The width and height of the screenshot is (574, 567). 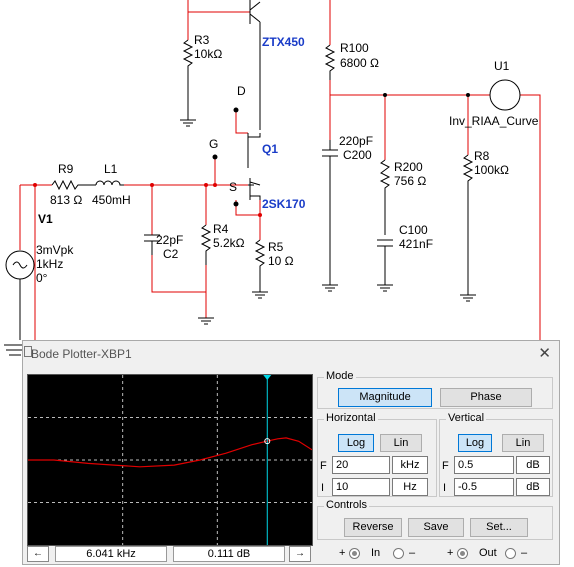 What do you see at coordinates (484, 487) in the screenshot?
I see `vertical-initial-input: -0.5` at bounding box center [484, 487].